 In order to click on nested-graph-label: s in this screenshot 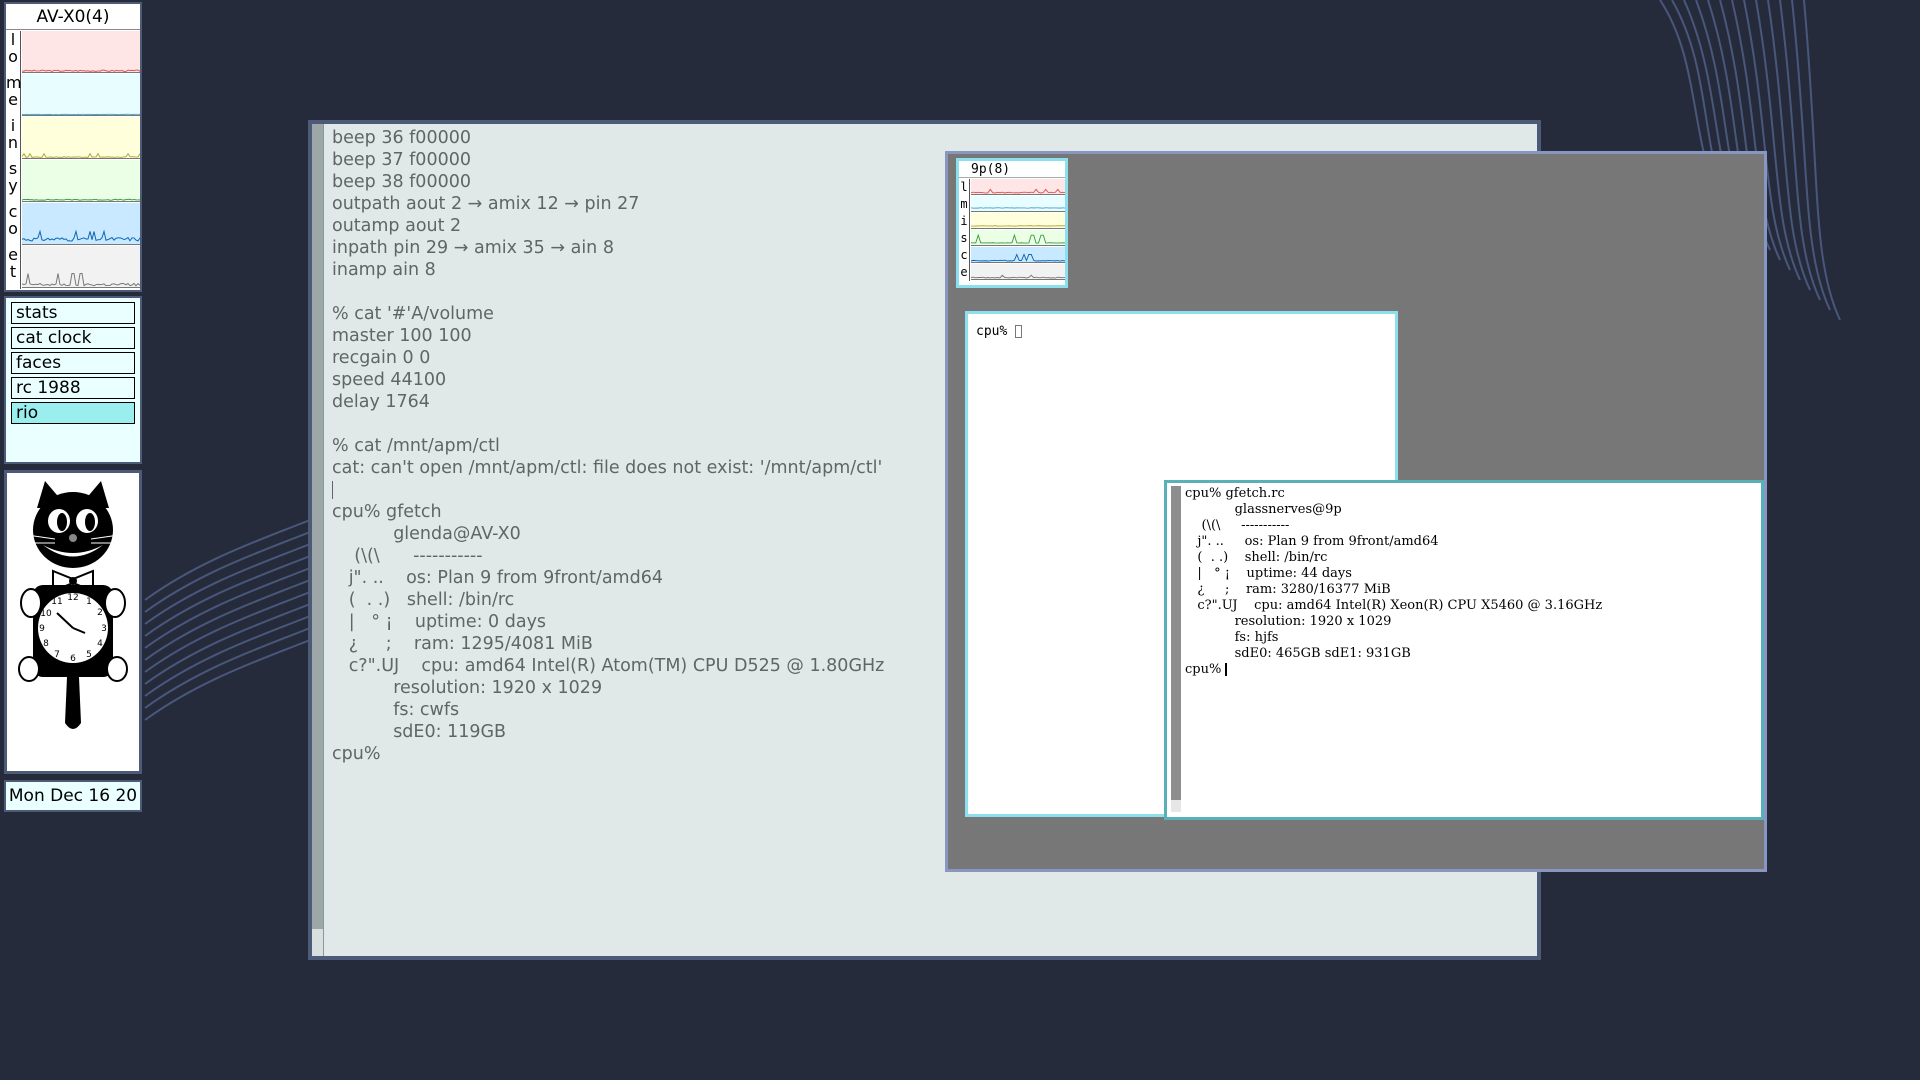, I will do `click(964, 238)`.